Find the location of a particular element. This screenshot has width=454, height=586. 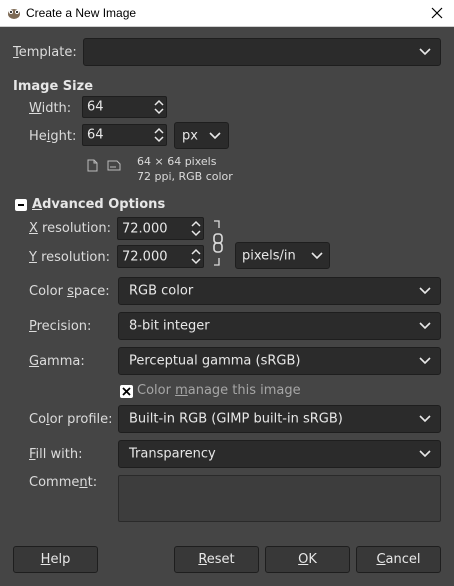

chain-link-icon is located at coordinates (217, 243).